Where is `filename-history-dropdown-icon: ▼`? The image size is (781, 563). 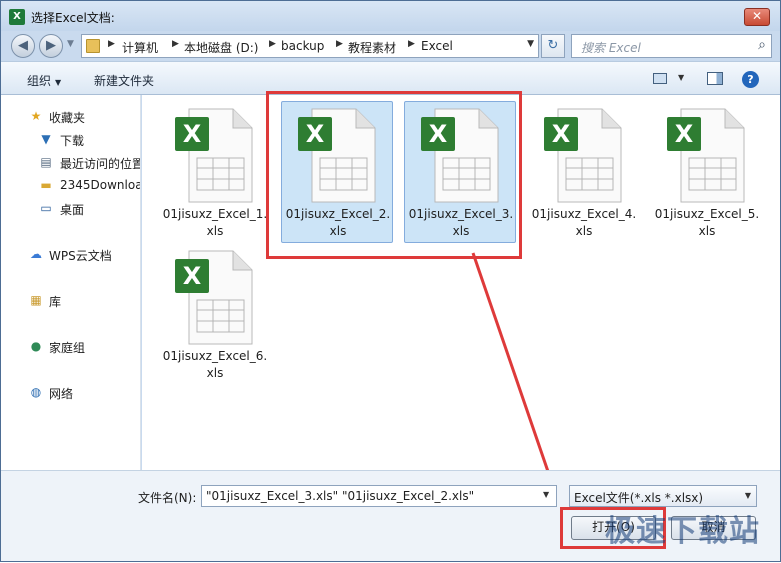 filename-history-dropdown-icon: ▼ is located at coordinates (546, 494).